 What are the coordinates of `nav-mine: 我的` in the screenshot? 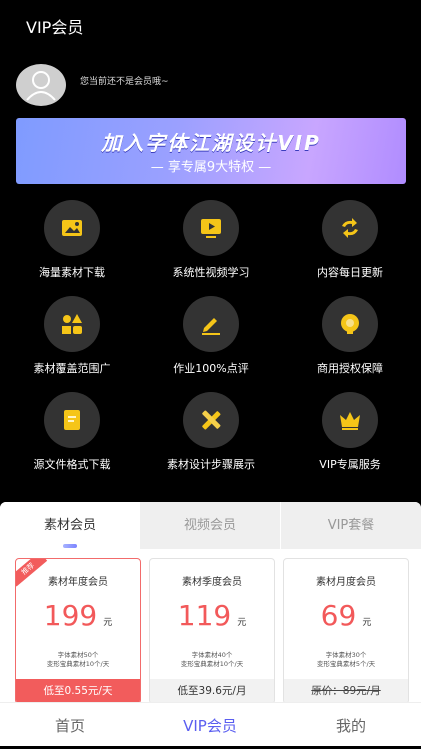 It's located at (351, 724).